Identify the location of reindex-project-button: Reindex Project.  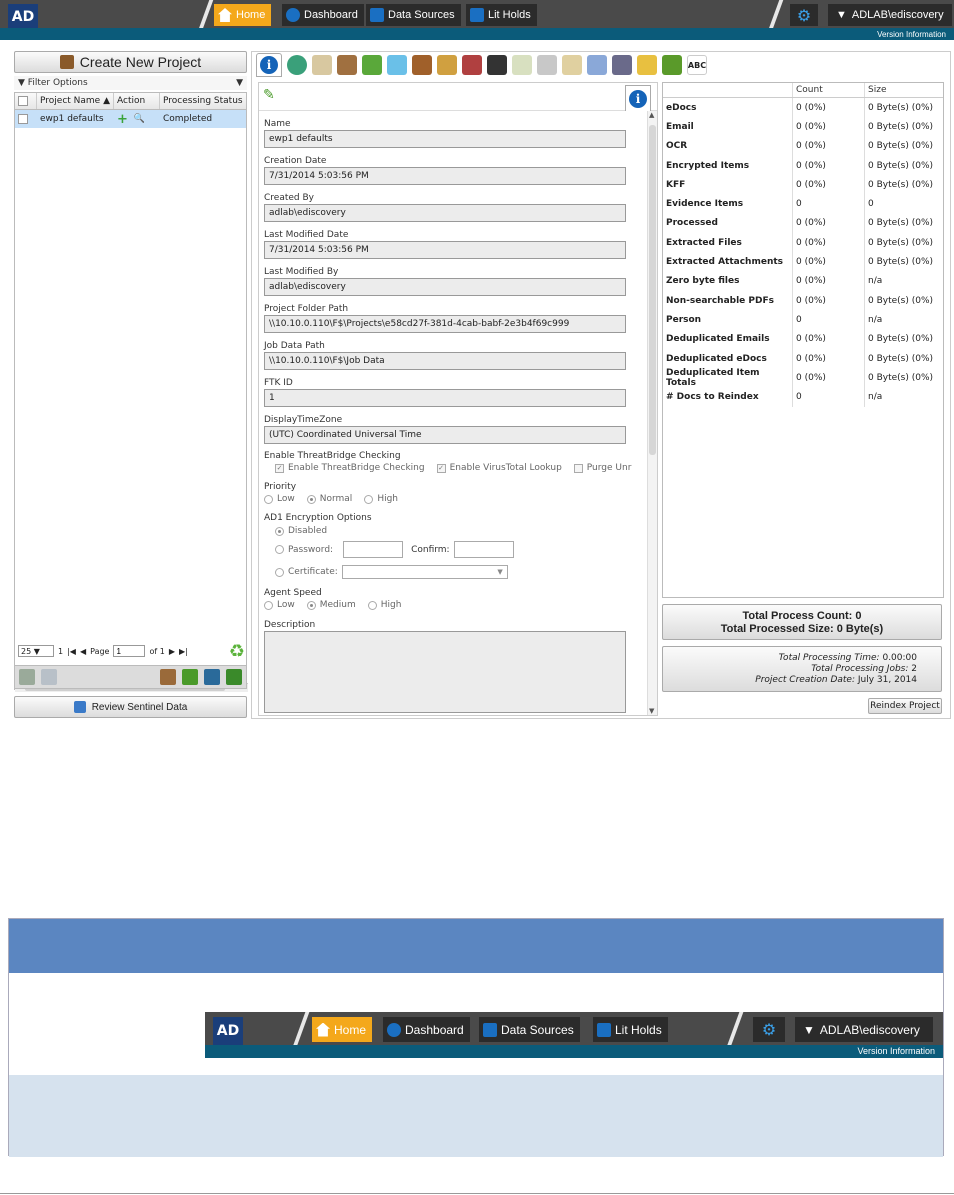
(905, 706).